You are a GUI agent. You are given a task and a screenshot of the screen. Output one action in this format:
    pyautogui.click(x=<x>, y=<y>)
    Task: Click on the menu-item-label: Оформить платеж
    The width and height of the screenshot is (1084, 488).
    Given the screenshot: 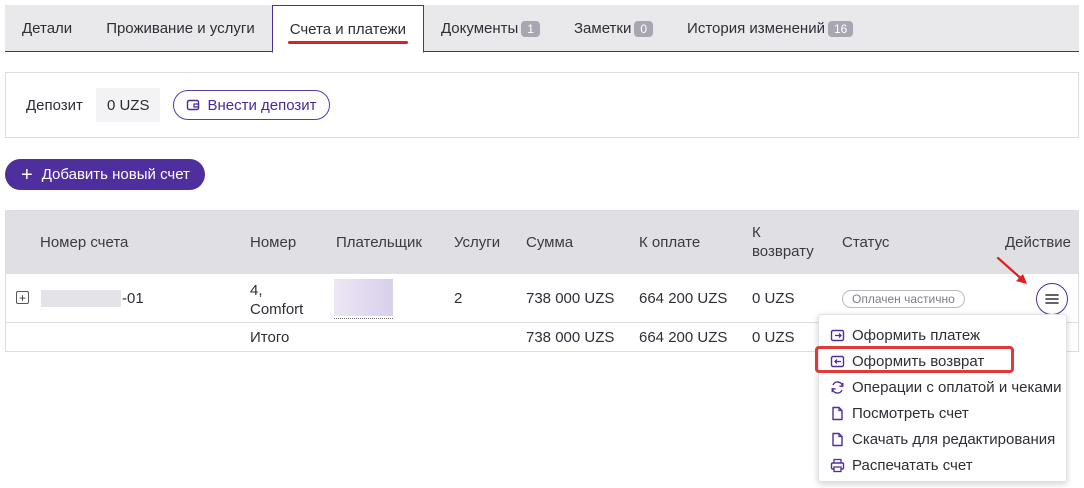 What is the action you would take?
    pyautogui.click(x=916, y=335)
    